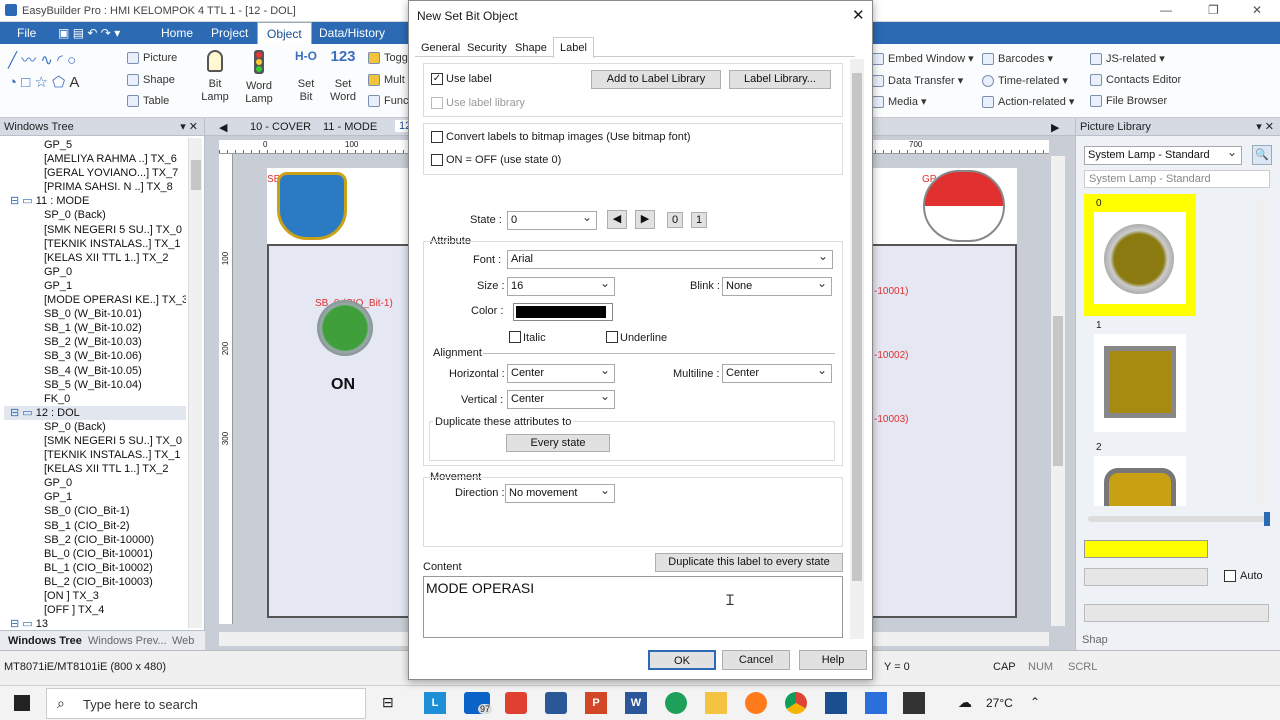 The height and width of the screenshot is (720, 1280). Describe the element at coordinates (95, 145) in the screenshot. I see `tree-object-item: GP_5` at that location.